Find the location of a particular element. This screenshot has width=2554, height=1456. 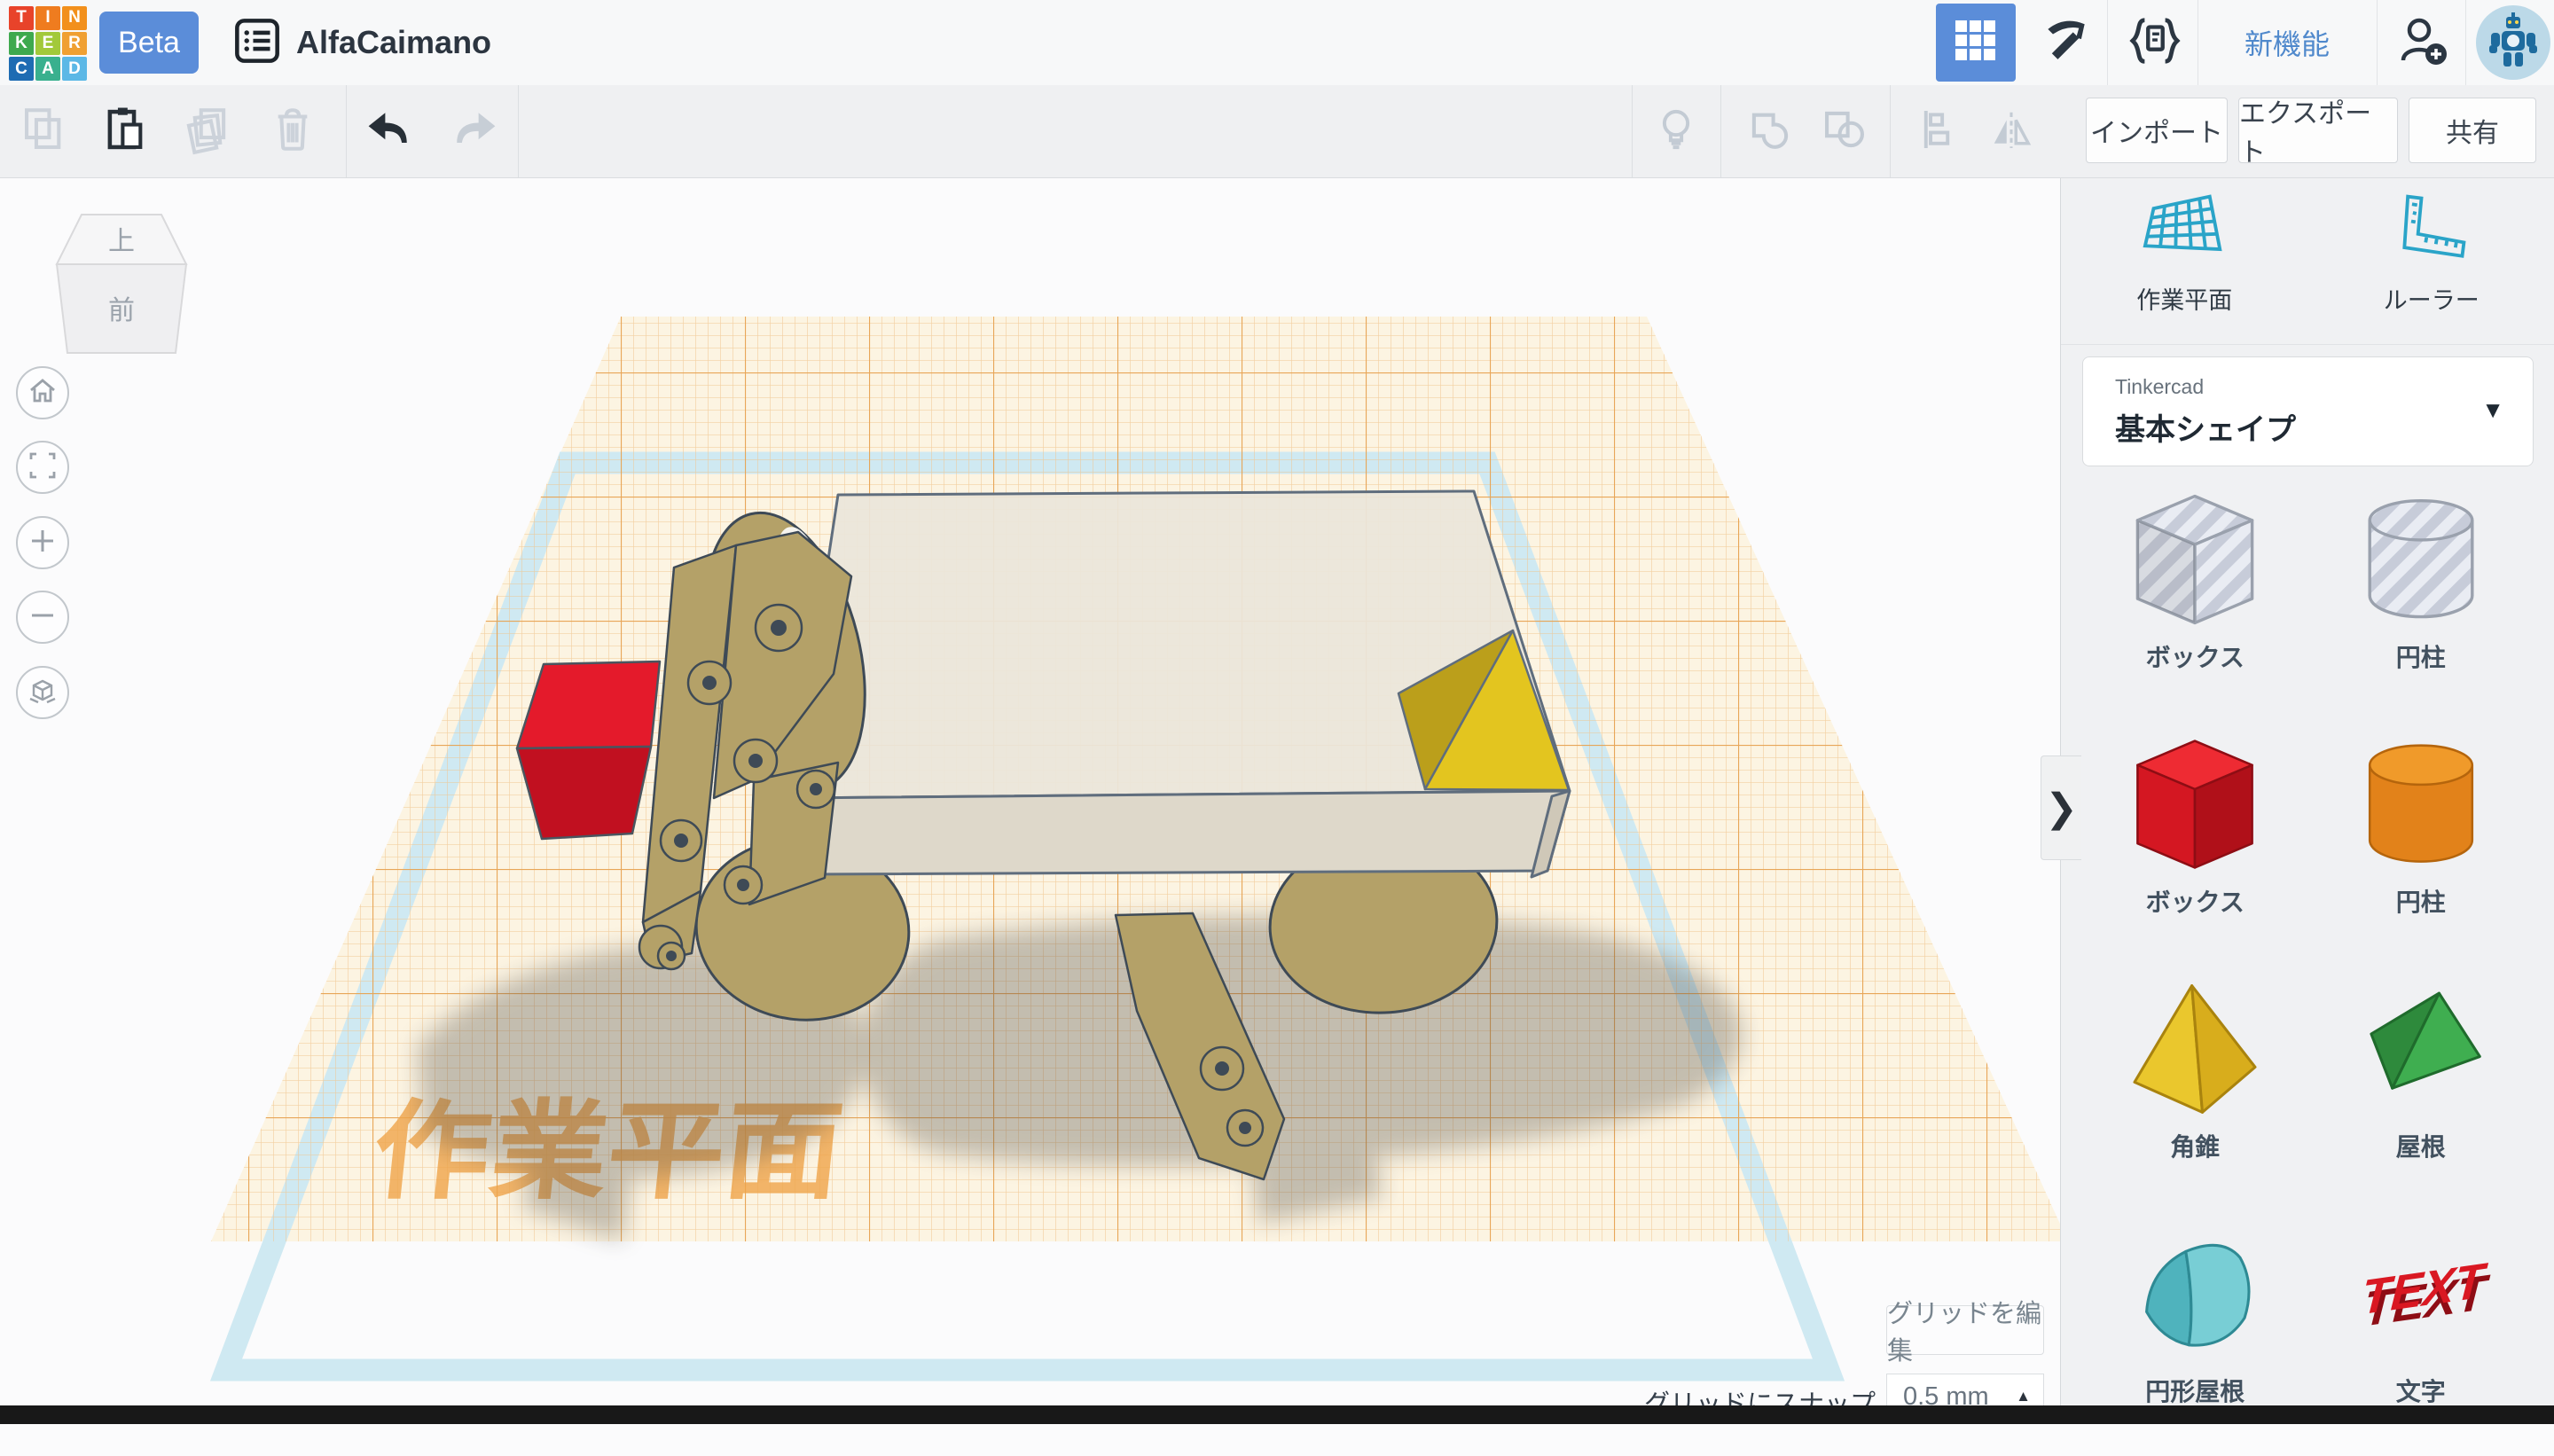

sidebar-divider is located at coordinates (2307, 344).